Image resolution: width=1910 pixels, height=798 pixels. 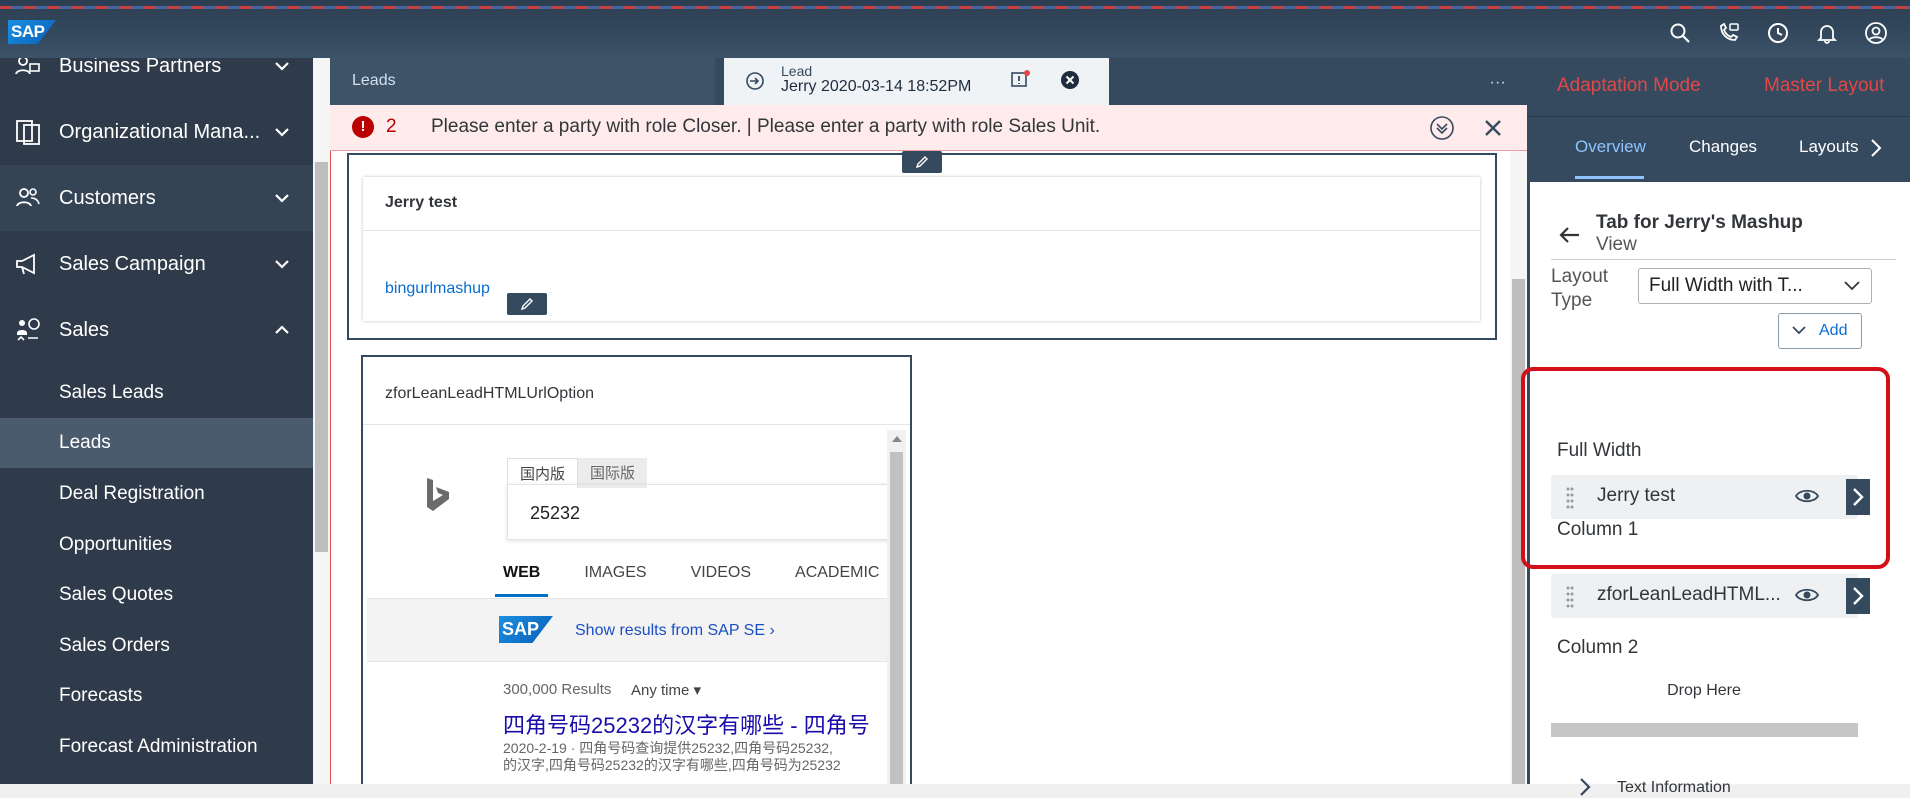 What do you see at coordinates (85, 442) in the screenshot?
I see `nav-sub-item-label: Leads` at bounding box center [85, 442].